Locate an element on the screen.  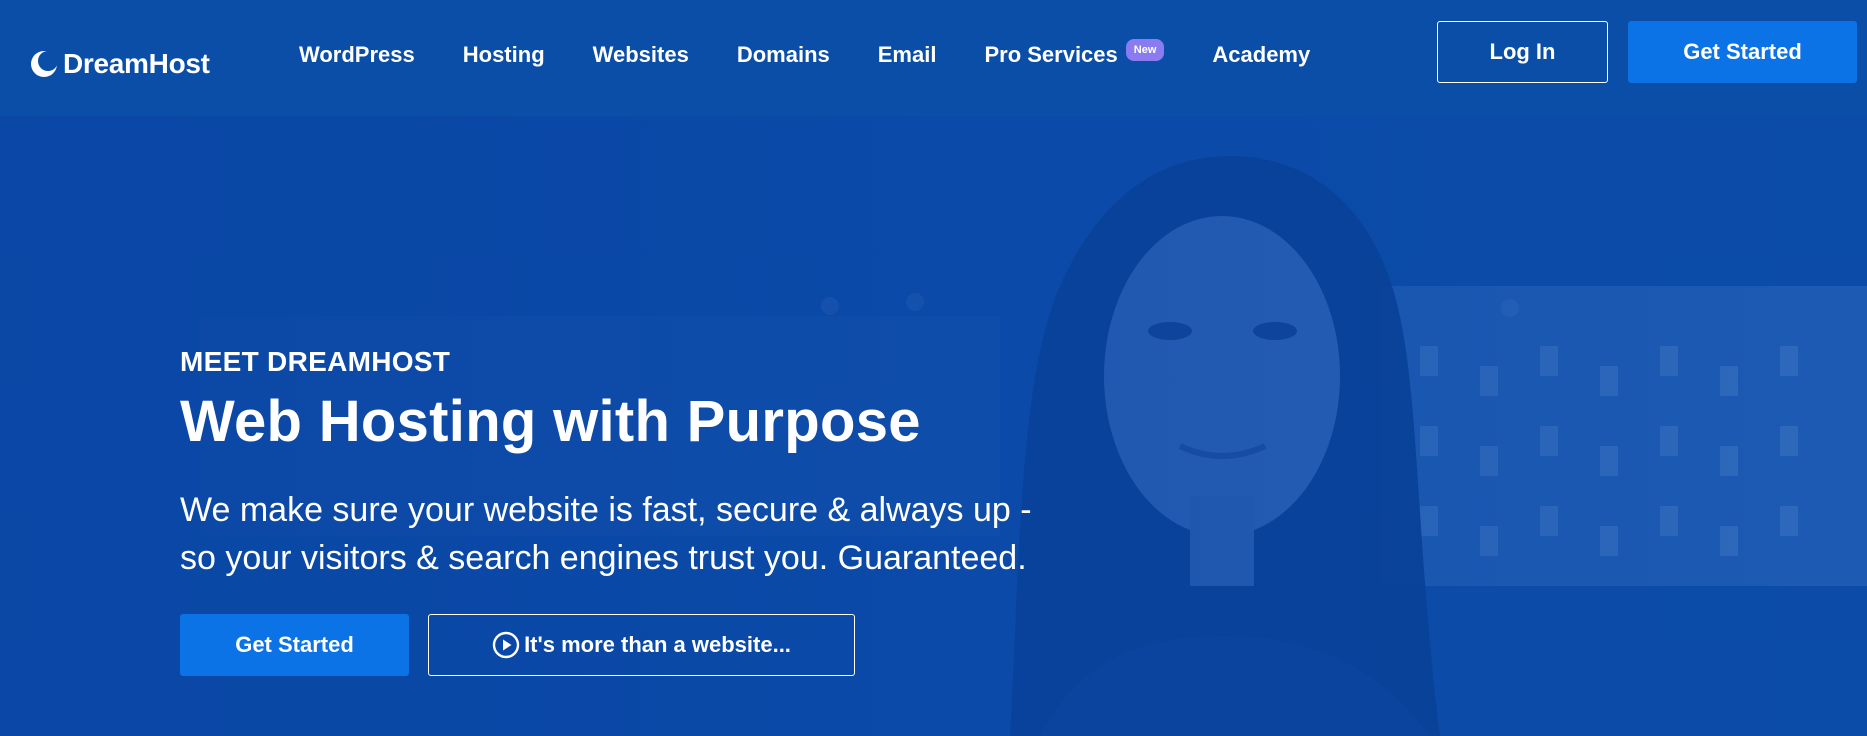
nav-item-hosting: Hosting is located at coordinates (504, 55).